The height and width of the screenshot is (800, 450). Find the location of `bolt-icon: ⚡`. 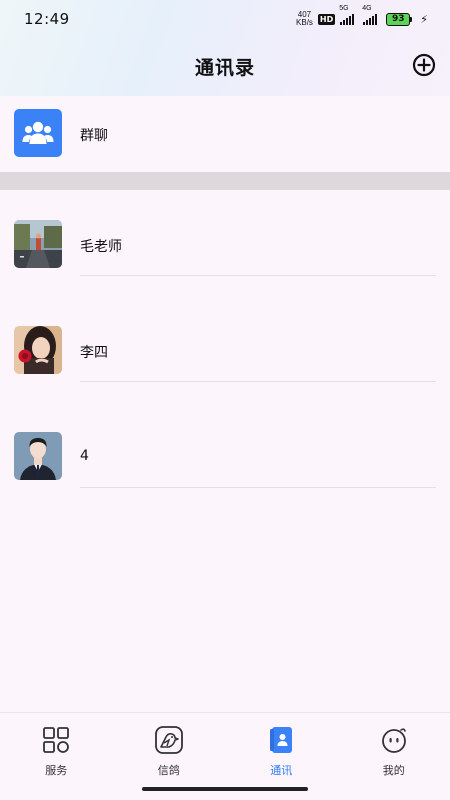

bolt-icon: ⚡ is located at coordinates (424, 19).